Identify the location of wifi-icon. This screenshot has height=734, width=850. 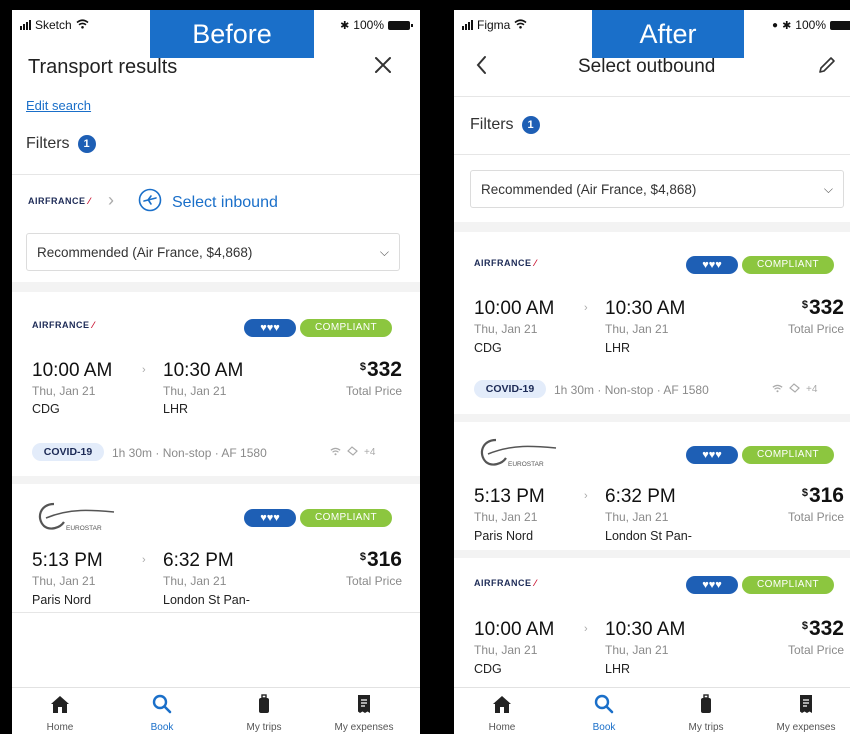
(777, 390).